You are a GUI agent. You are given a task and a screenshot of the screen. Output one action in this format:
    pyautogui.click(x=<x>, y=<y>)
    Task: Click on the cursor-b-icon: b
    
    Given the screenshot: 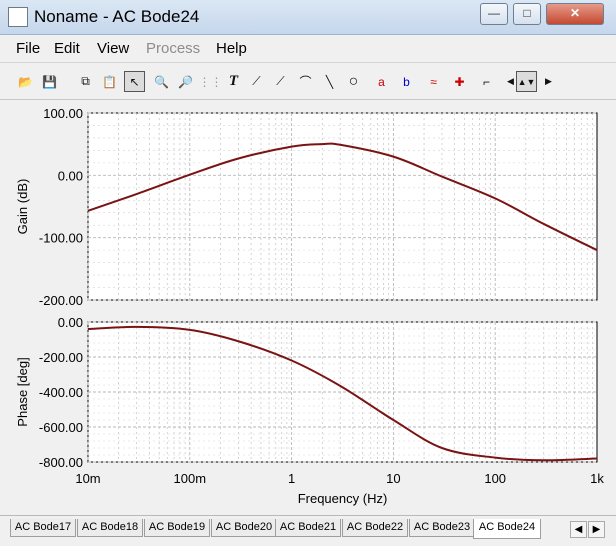 What is the action you would take?
    pyautogui.click(x=406, y=81)
    